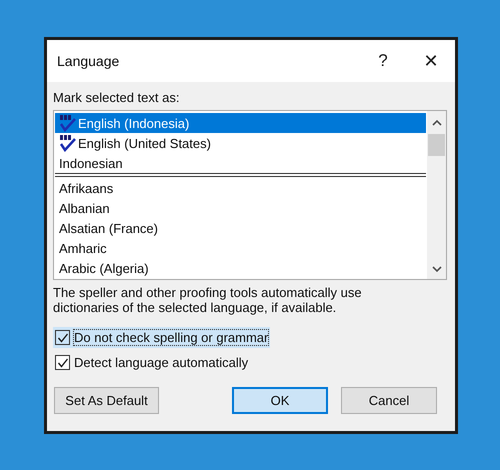 This screenshot has width=500, height=470. I want to click on language-item: English (United States), so click(240, 143).